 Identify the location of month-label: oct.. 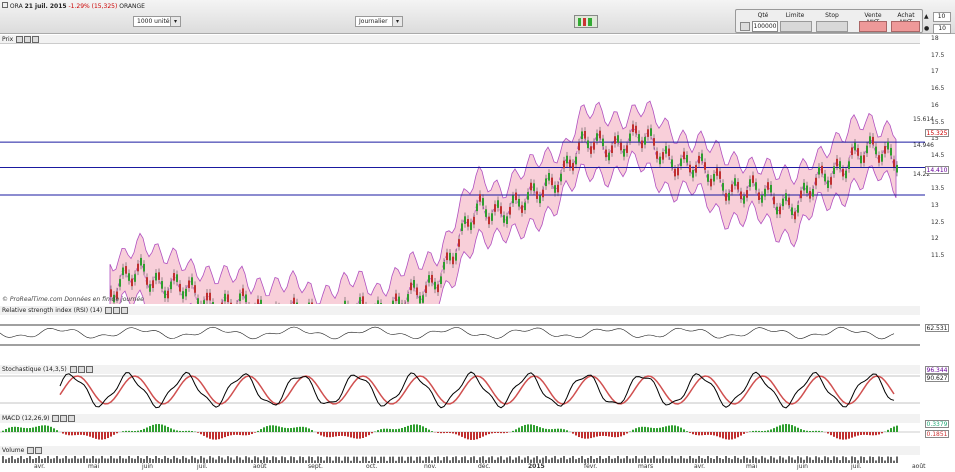
(372, 466).